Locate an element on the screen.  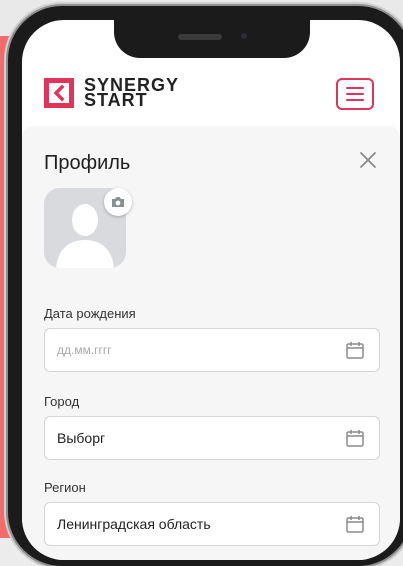
birthdate-placeholder: дд.мм.гггг is located at coordinates (84, 350).